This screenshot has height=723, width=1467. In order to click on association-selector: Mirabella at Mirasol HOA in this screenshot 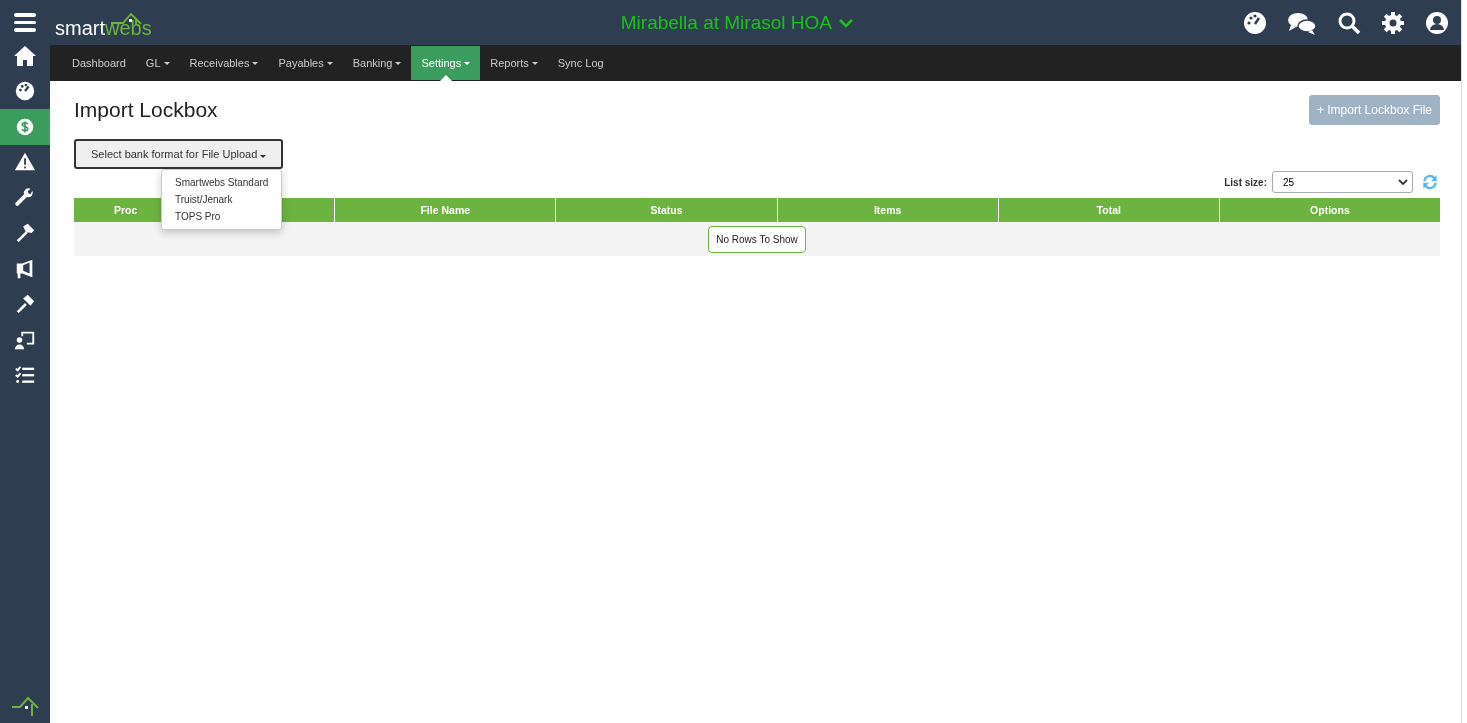, I will do `click(737, 22)`.